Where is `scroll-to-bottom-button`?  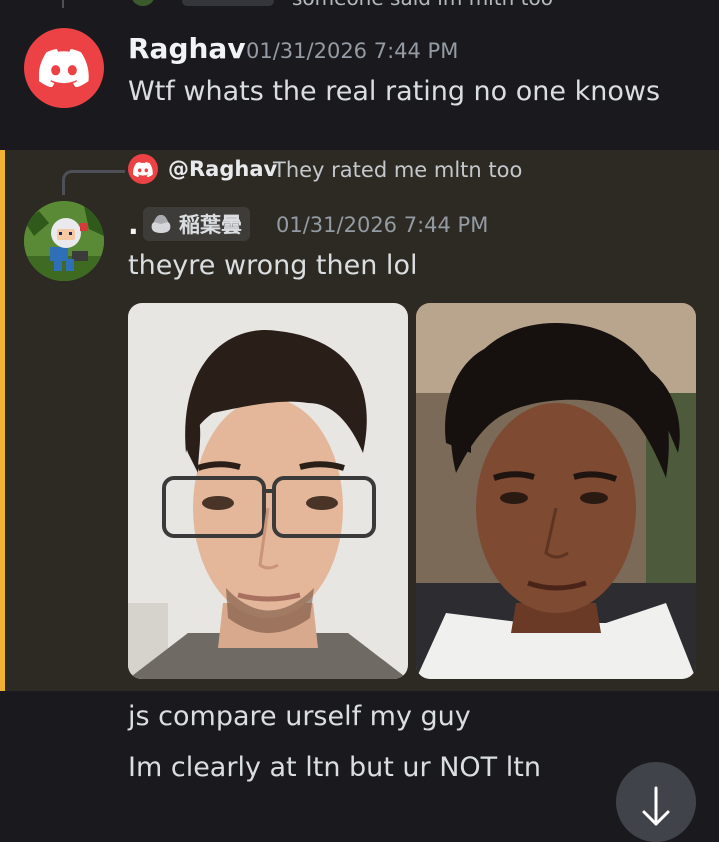 scroll-to-bottom-button is located at coordinates (656, 802).